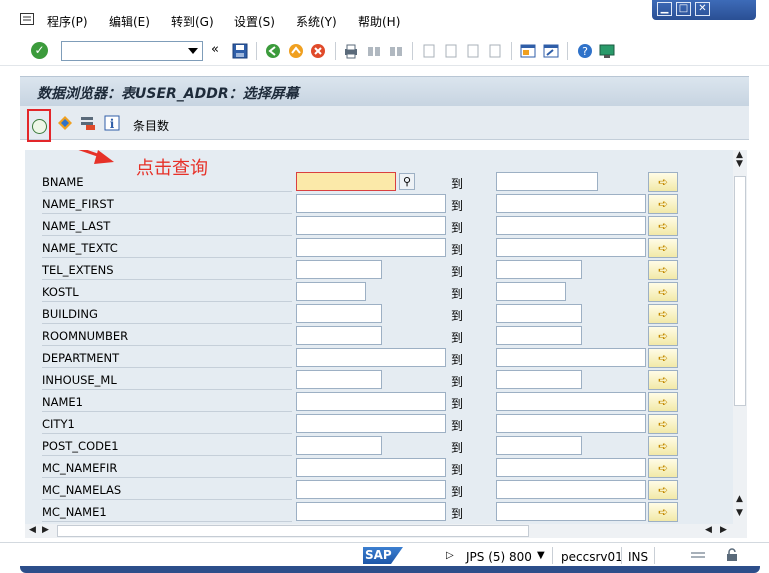 Image resolution: width=769 pixels, height=573 pixels. Describe the element at coordinates (740, 291) in the screenshot. I see `vertical-scroll-thumb` at that location.